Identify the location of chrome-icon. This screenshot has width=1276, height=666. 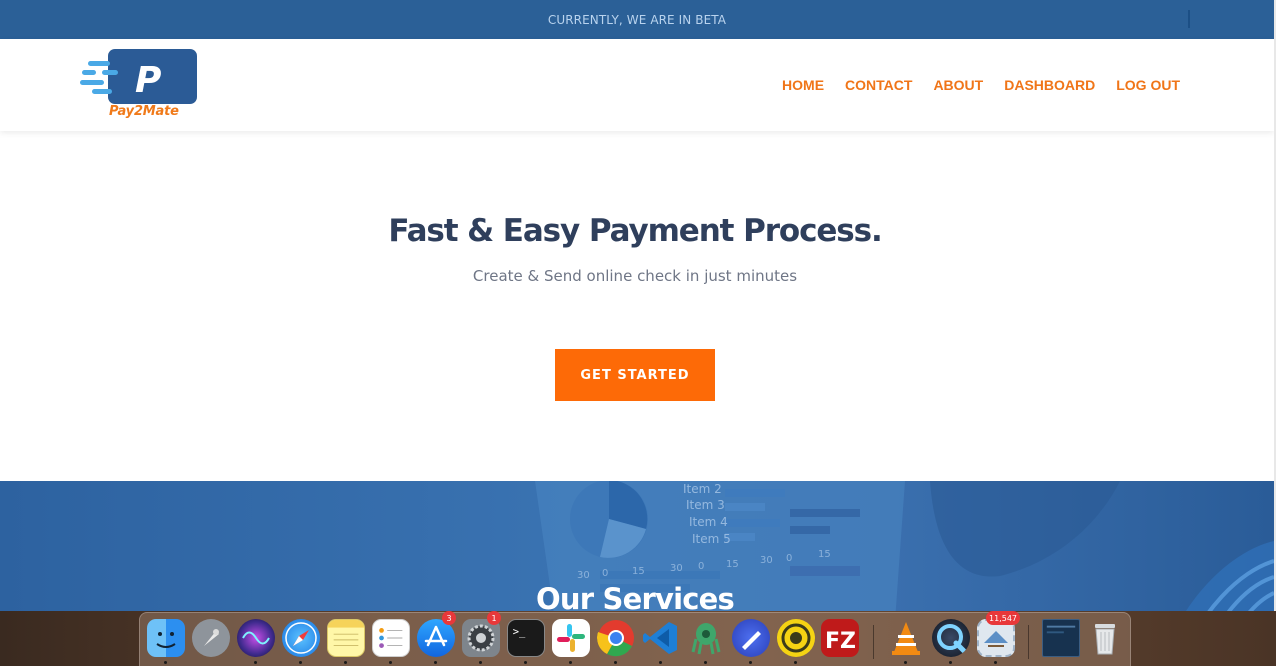
(616, 638).